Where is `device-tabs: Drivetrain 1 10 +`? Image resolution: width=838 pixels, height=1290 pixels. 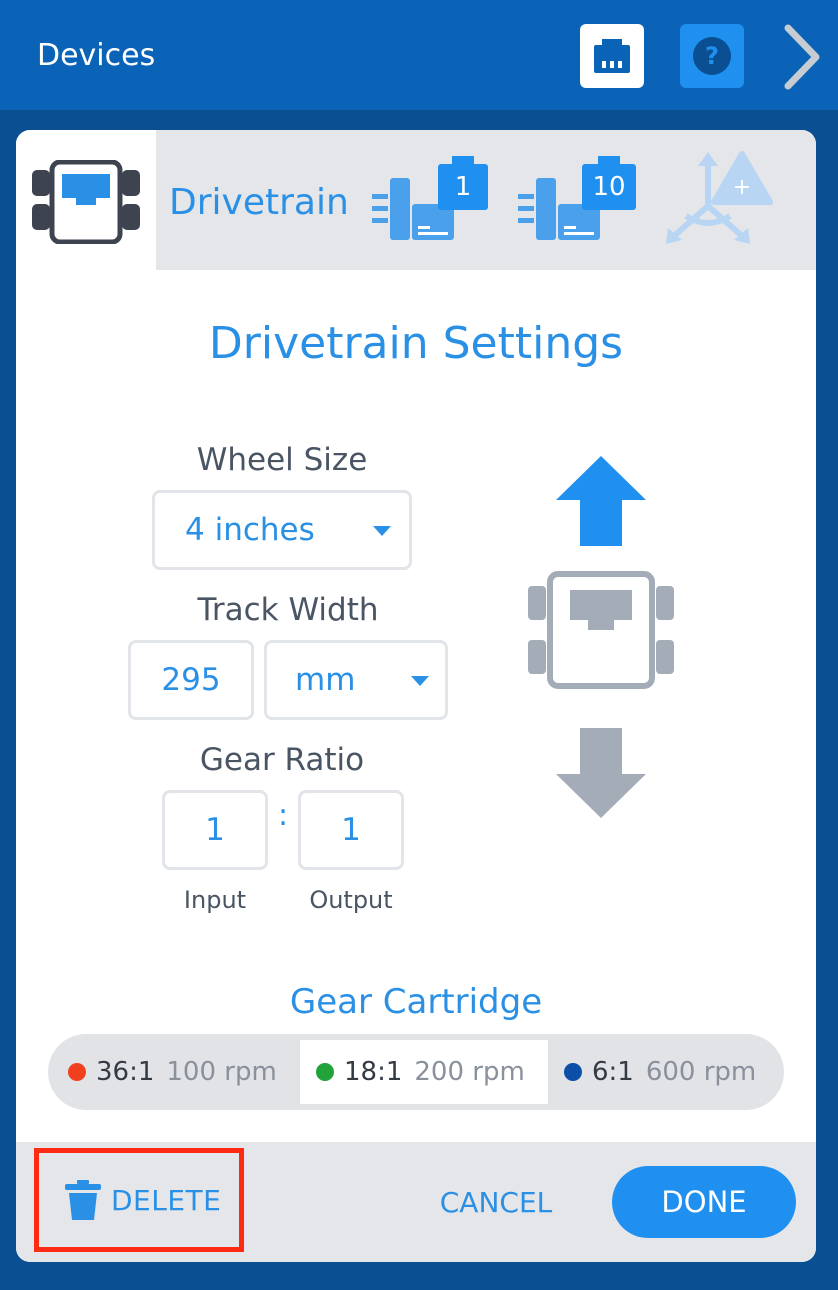 device-tabs: Drivetrain 1 10 + is located at coordinates (416, 200).